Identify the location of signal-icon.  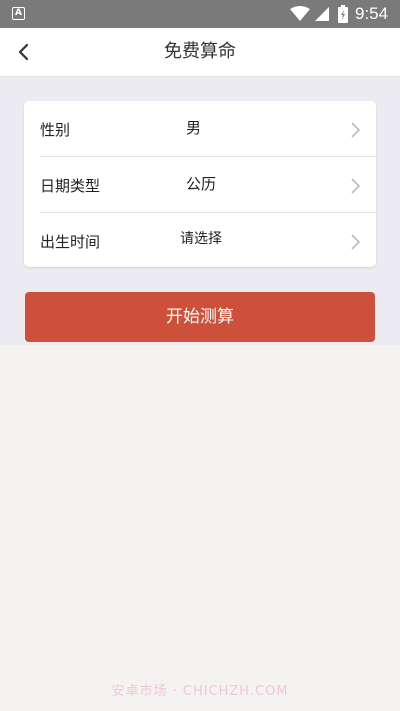
(322, 14).